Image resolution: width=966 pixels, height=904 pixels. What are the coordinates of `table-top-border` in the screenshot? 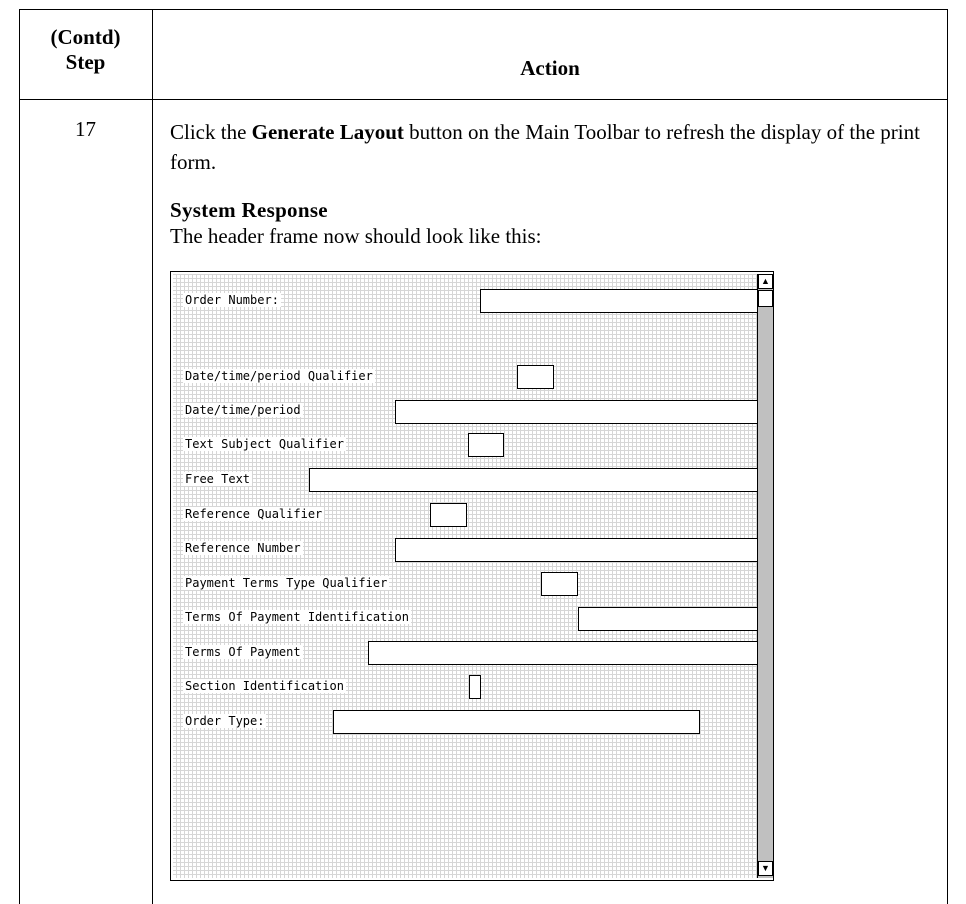 It's located at (483, 9).